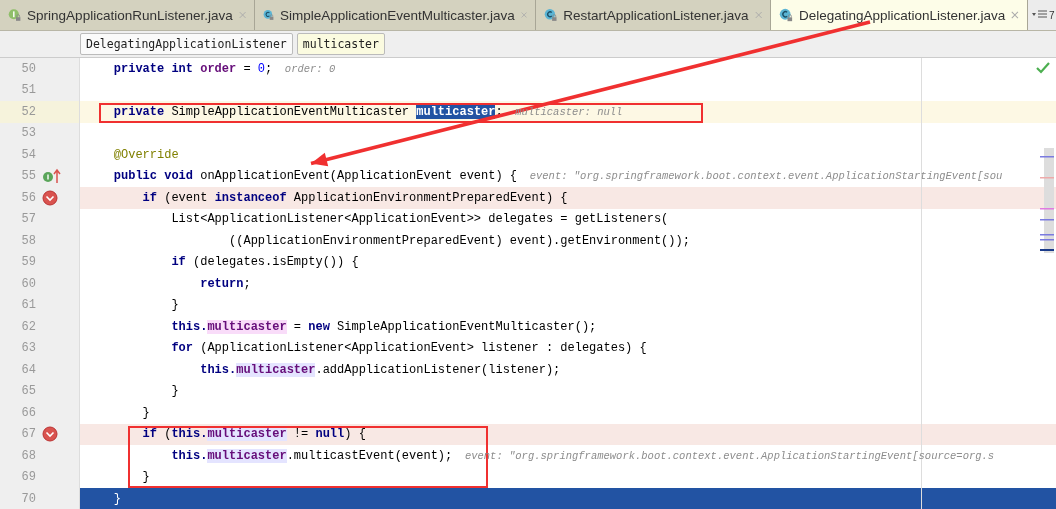 The image size is (1056, 509). What do you see at coordinates (139, 111) in the screenshot?
I see `code-text: private` at bounding box center [139, 111].